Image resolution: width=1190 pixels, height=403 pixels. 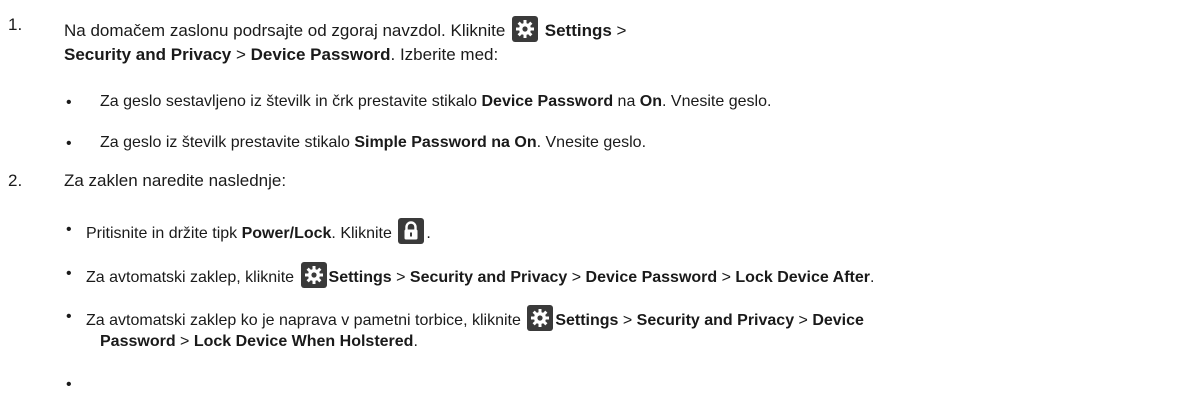 What do you see at coordinates (364, 233) in the screenshot?
I see `text: . Kliknite` at bounding box center [364, 233].